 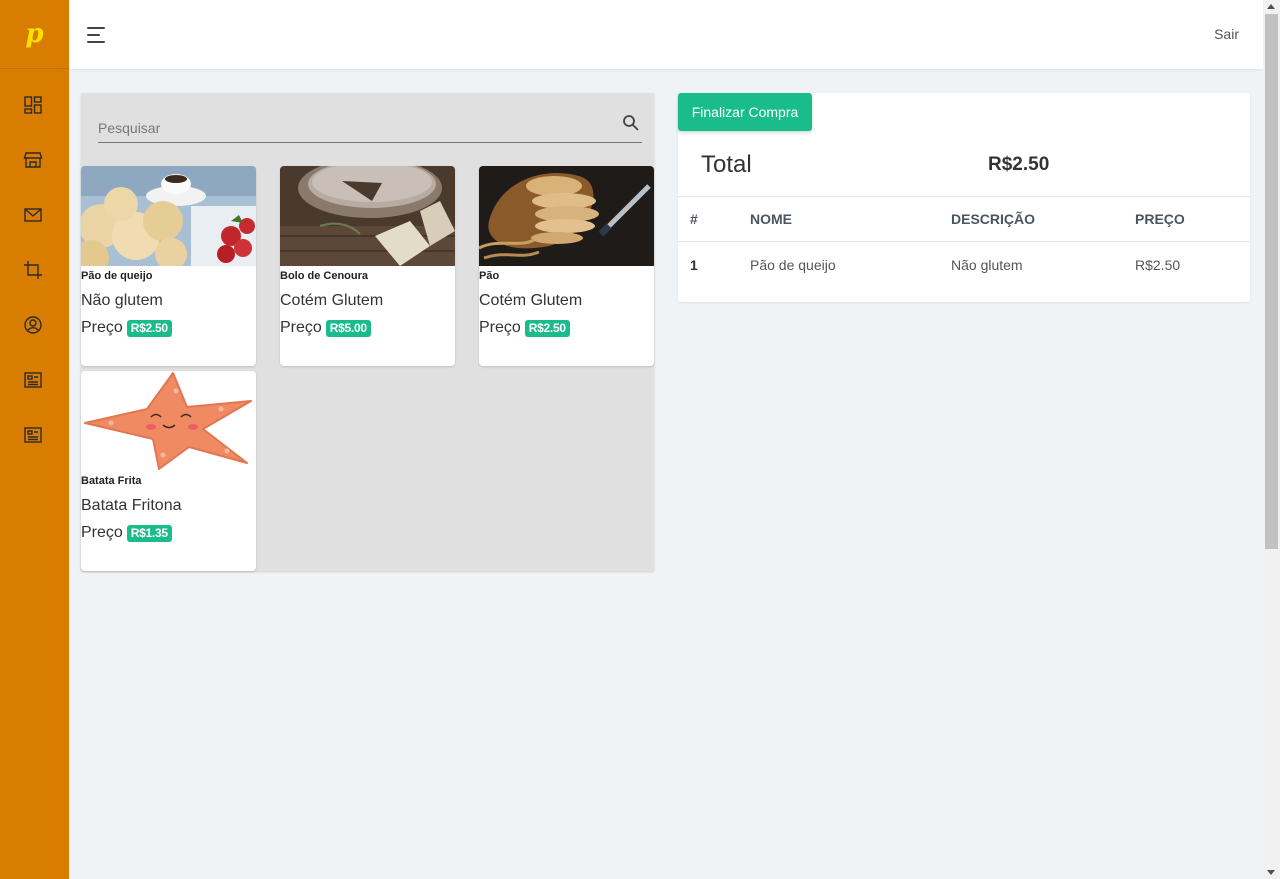 What do you see at coordinates (33, 325) in the screenshot?
I see `account-circle-icon` at bounding box center [33, 325].